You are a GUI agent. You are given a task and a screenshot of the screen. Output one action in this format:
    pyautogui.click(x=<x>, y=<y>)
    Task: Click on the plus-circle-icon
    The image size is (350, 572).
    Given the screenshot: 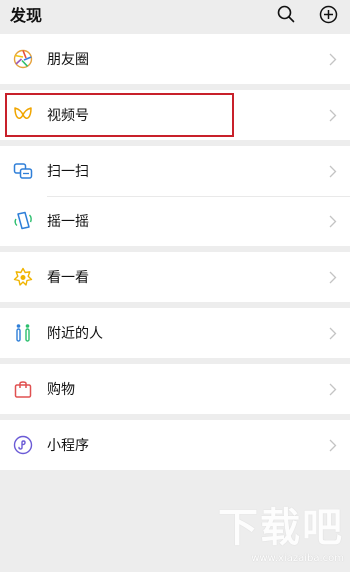 What is the action you would take?
    pyautogui.click(x=328, y=14)
    